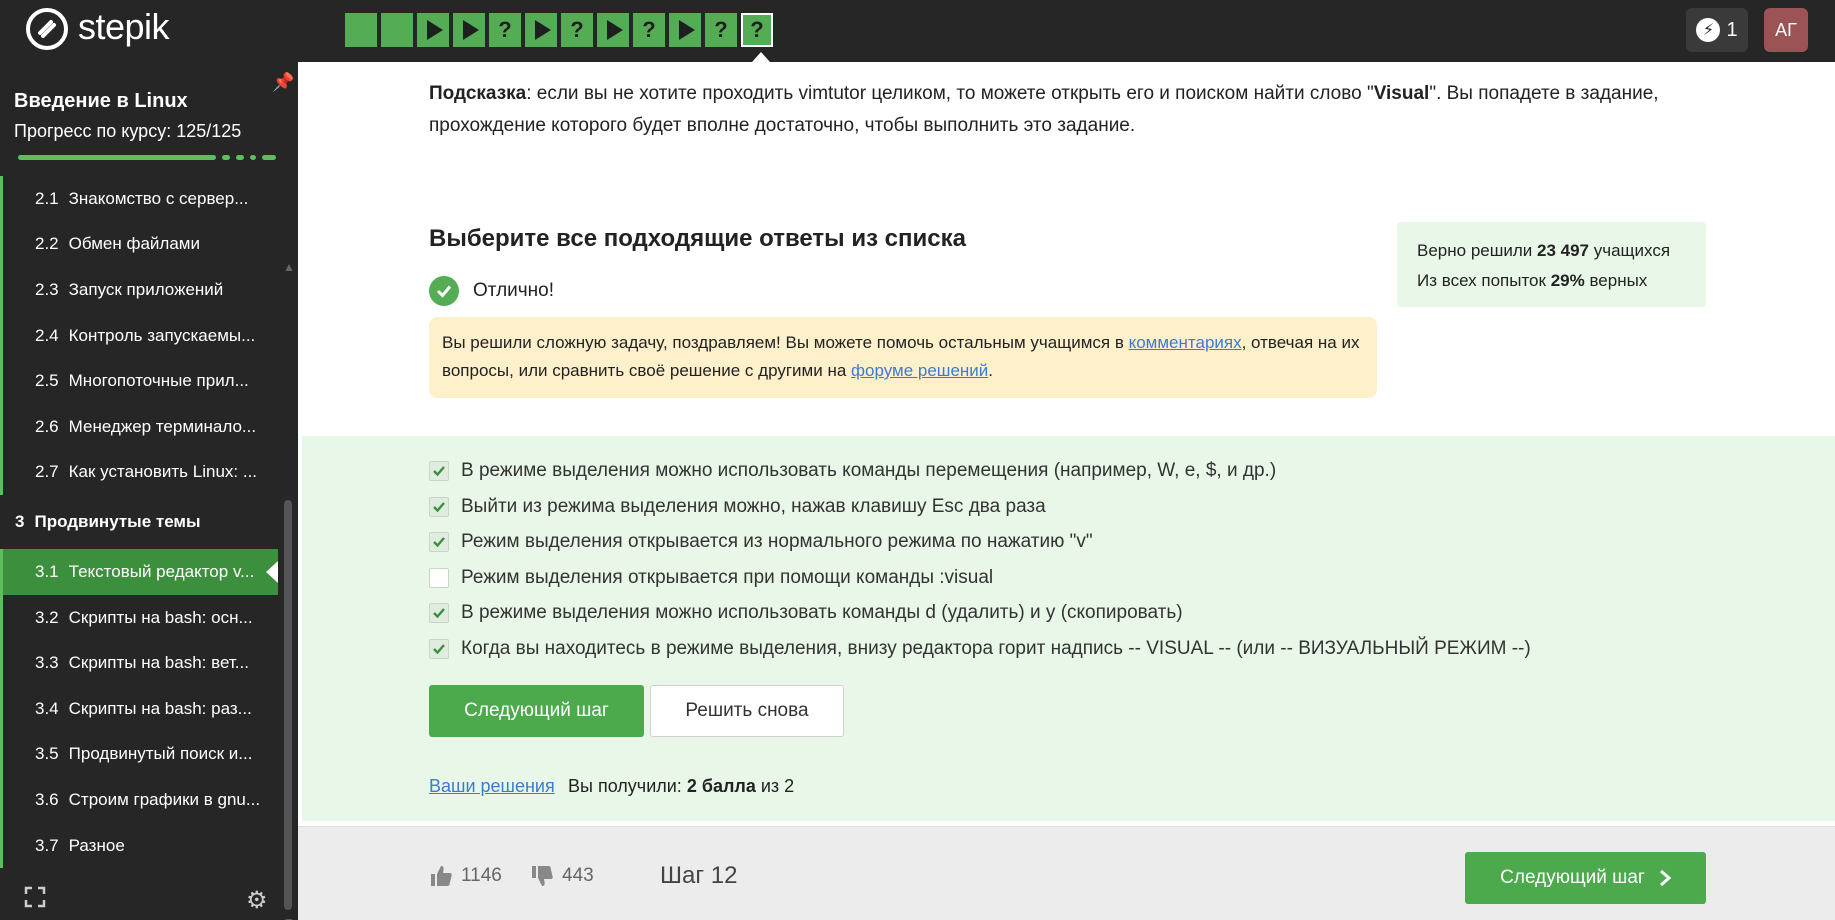  What do you see at coordinates (1572, 877) in the screenshot?
I see `footer-next-label: Следующий шаг` at bounding box center [1572, 877].